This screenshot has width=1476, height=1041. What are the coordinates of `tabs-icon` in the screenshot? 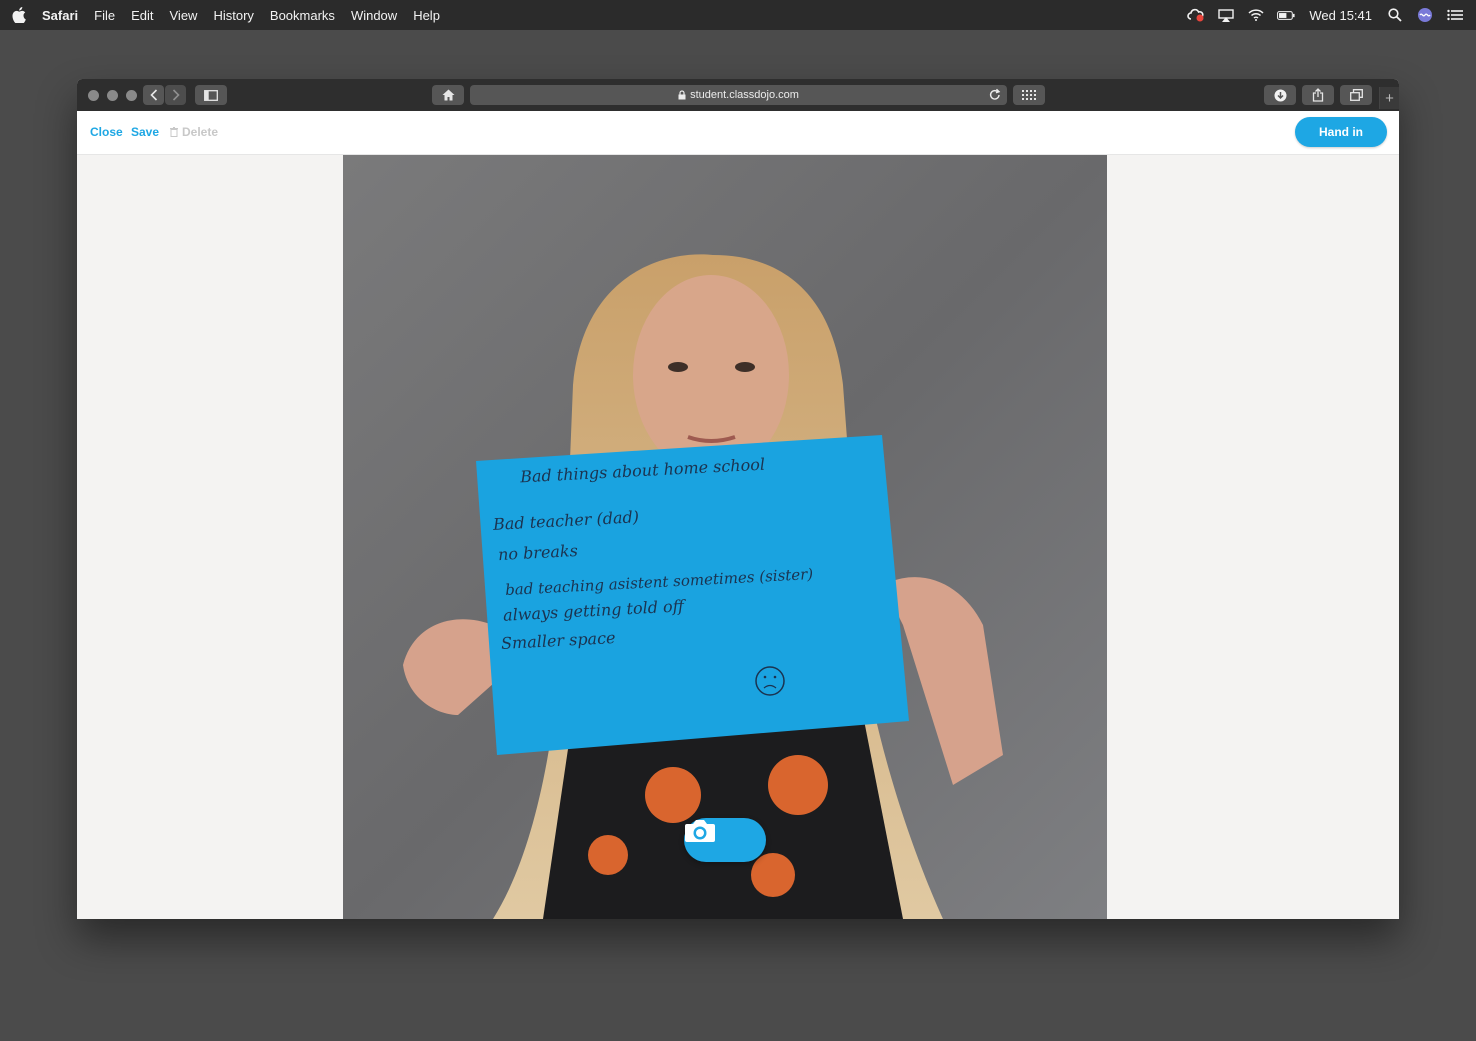 It's located at (1356, 95).